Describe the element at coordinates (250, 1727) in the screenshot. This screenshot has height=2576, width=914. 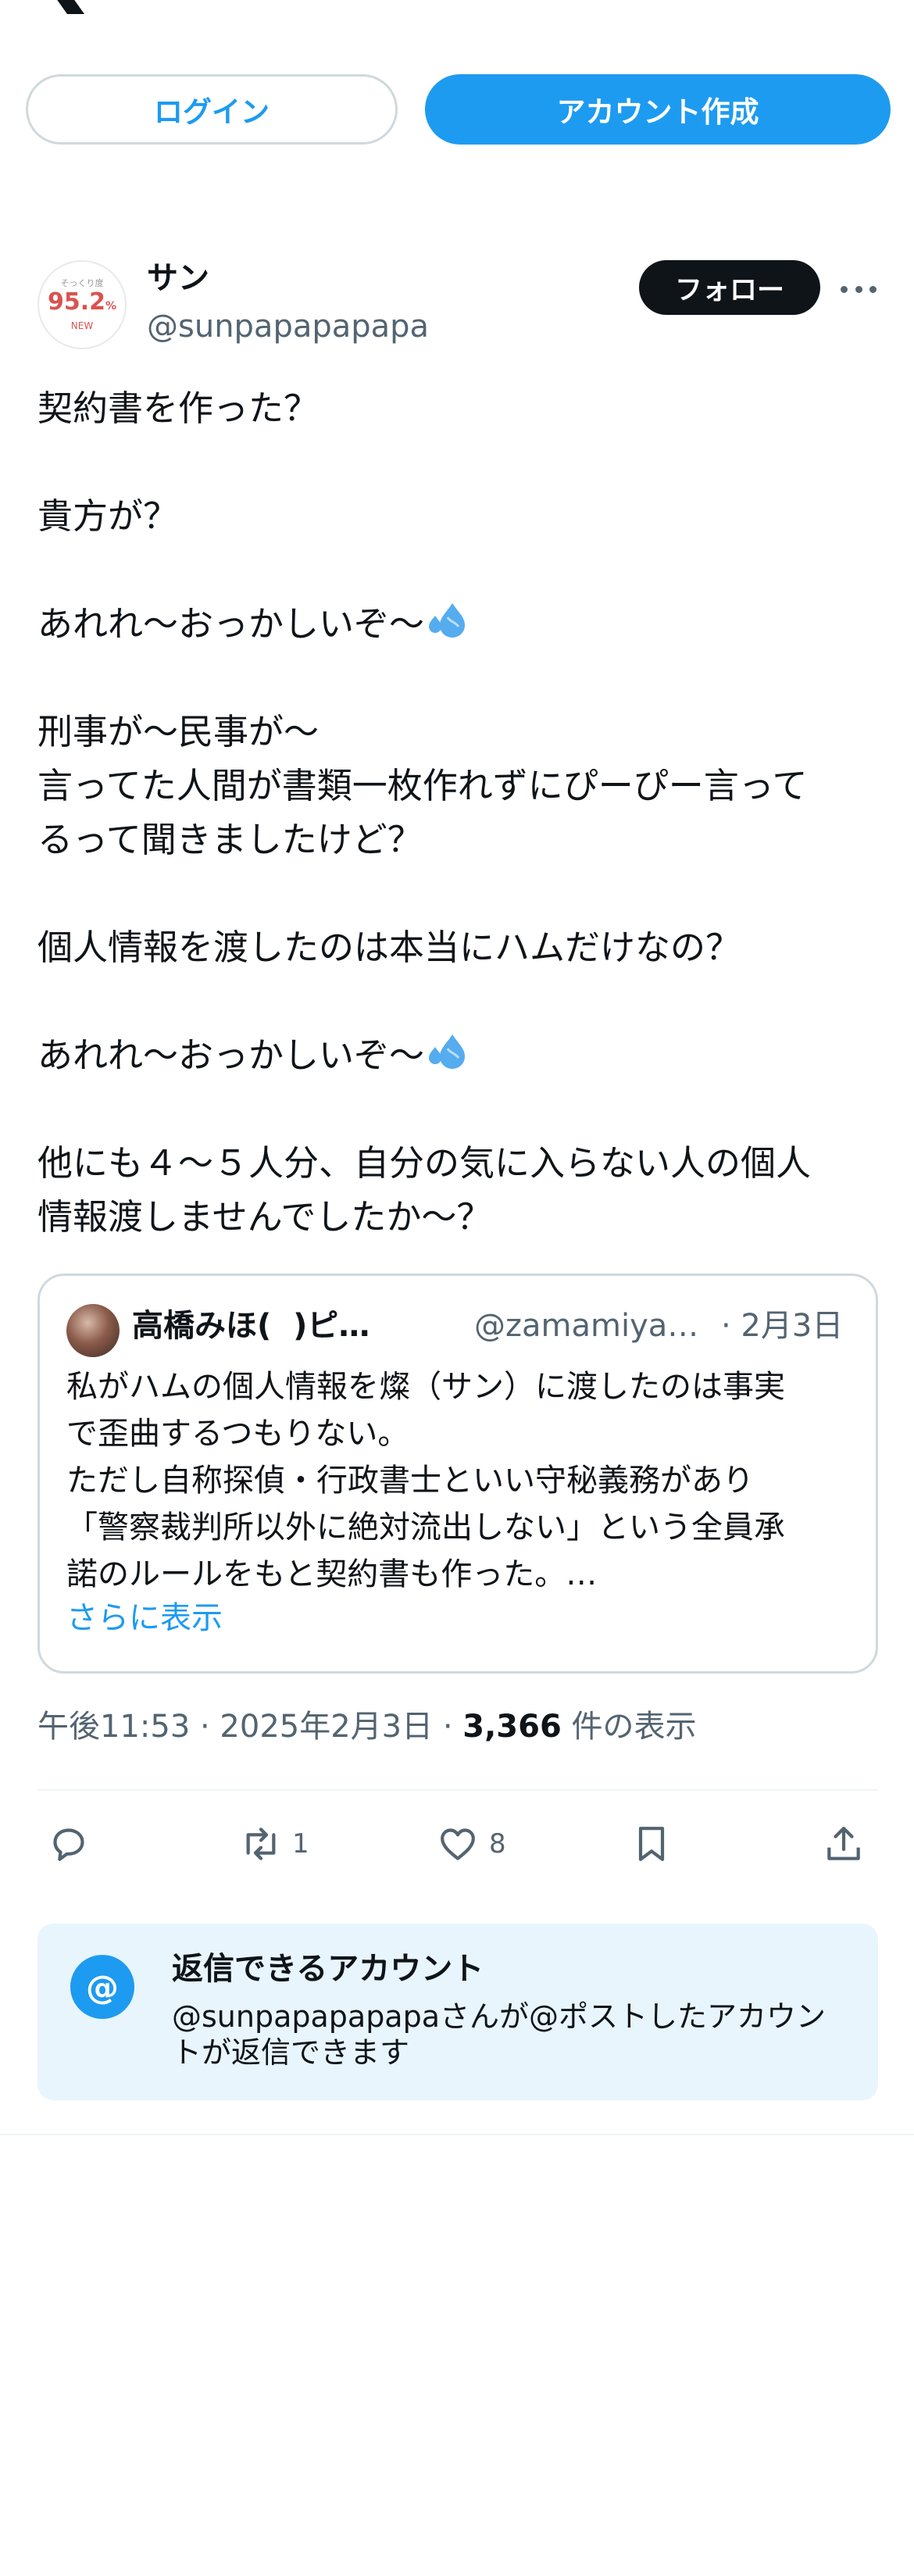
I see `tweet-timestamp: 午後11:53 · 2025年2月3日 ·` at that location.